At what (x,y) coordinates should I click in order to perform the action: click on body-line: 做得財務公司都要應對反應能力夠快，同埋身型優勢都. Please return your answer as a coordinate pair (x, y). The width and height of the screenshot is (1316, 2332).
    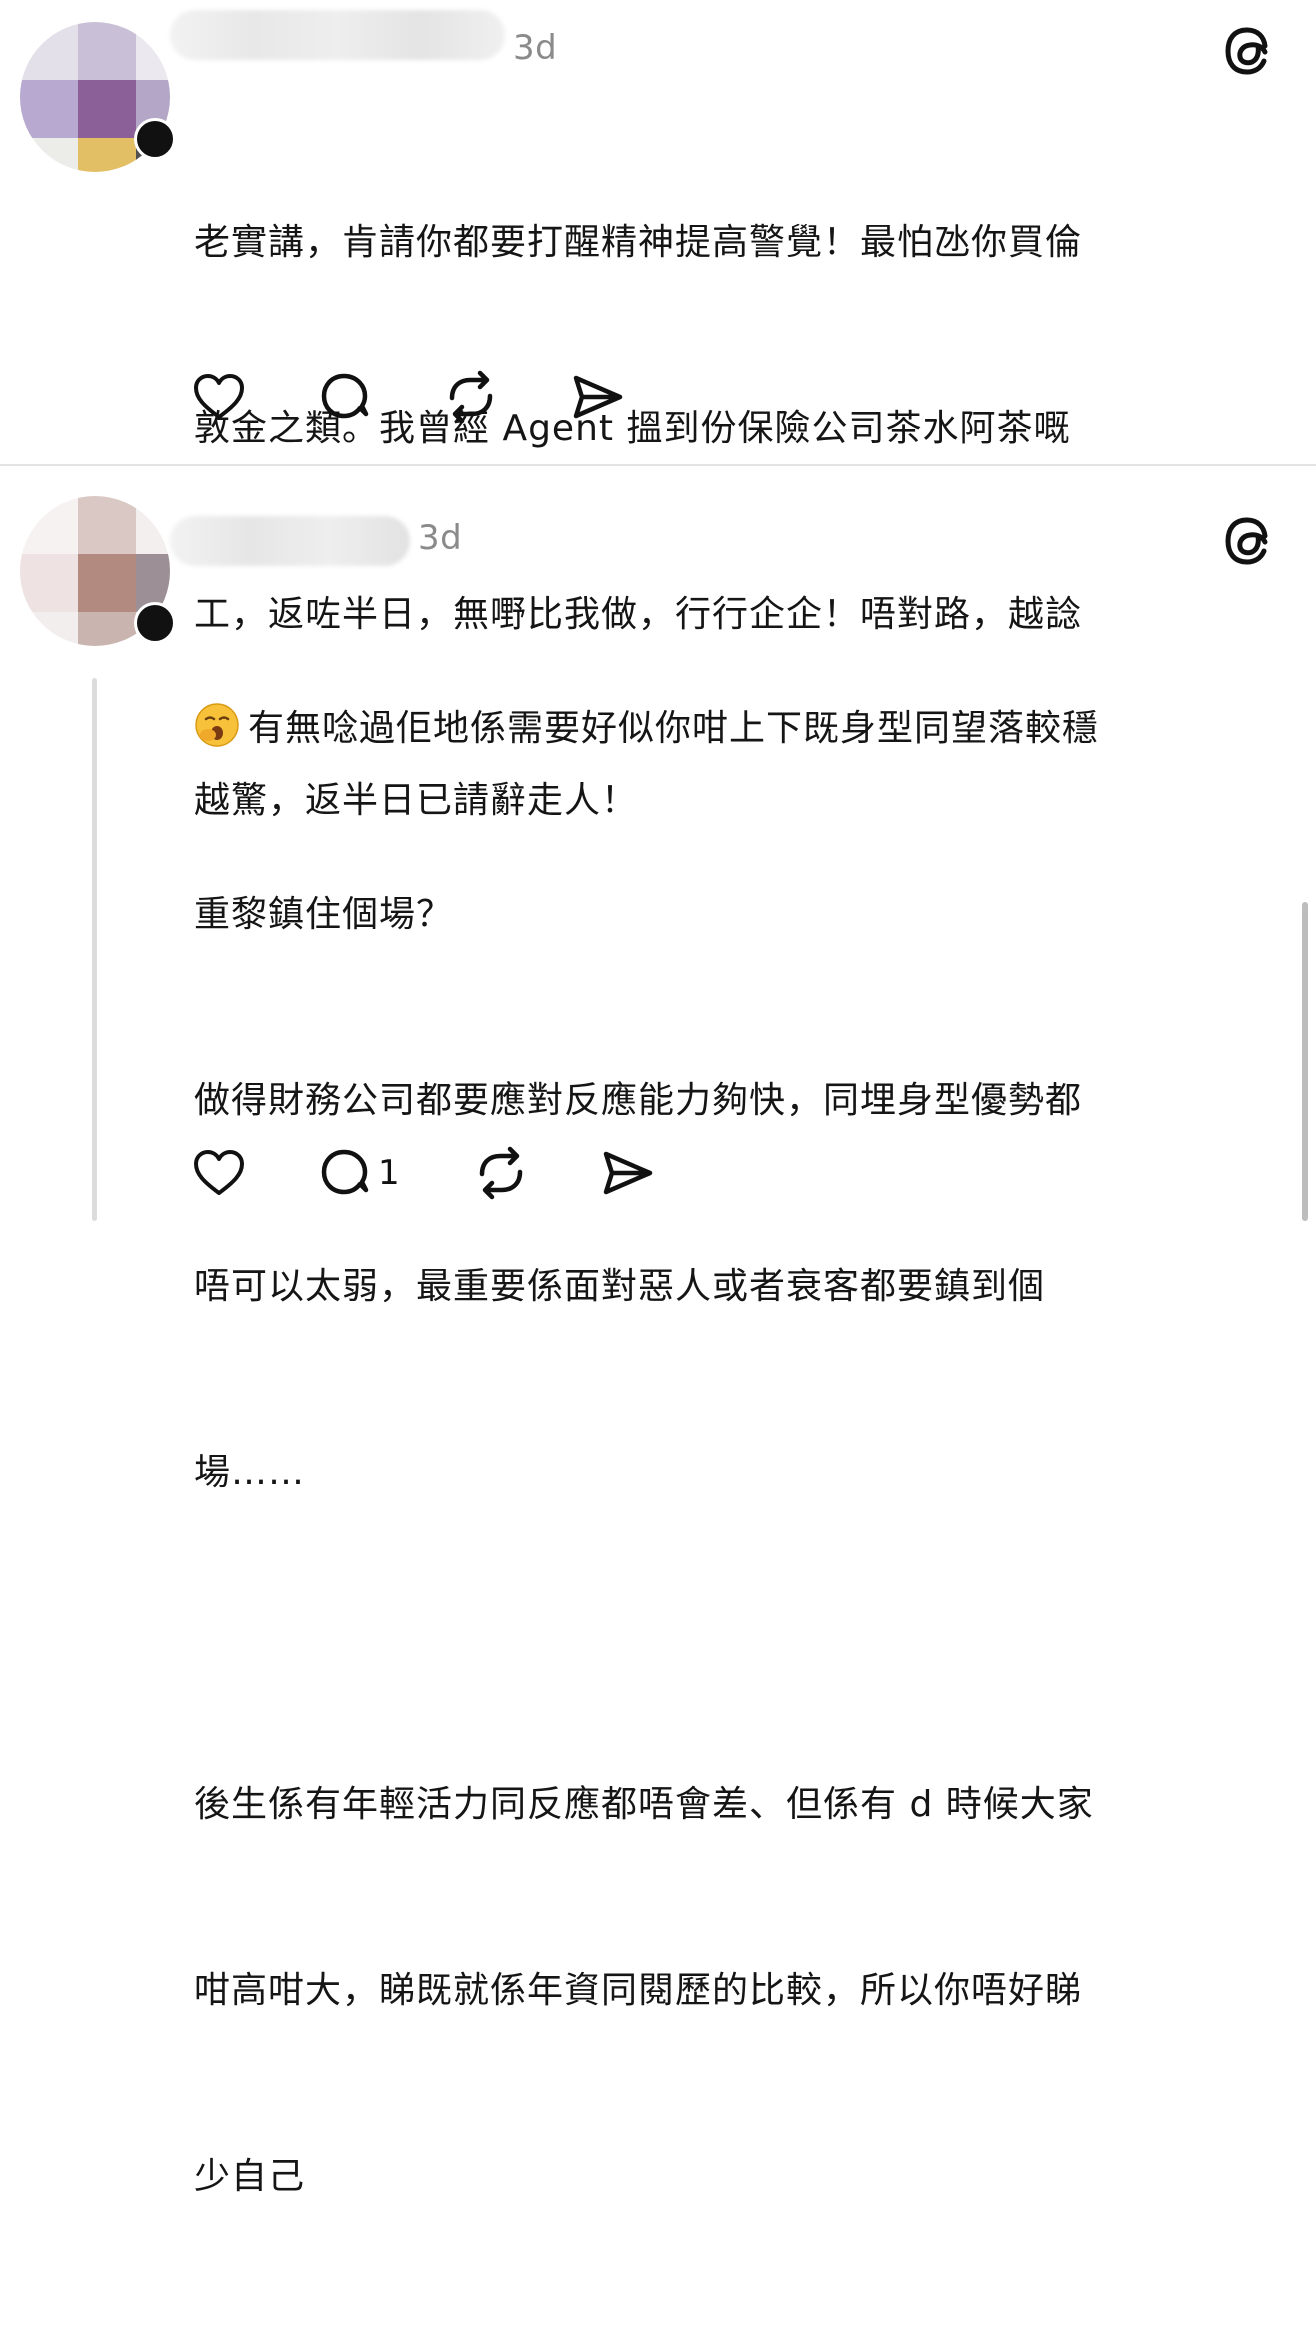
    Looking at the image, I should click on (638, 1100).